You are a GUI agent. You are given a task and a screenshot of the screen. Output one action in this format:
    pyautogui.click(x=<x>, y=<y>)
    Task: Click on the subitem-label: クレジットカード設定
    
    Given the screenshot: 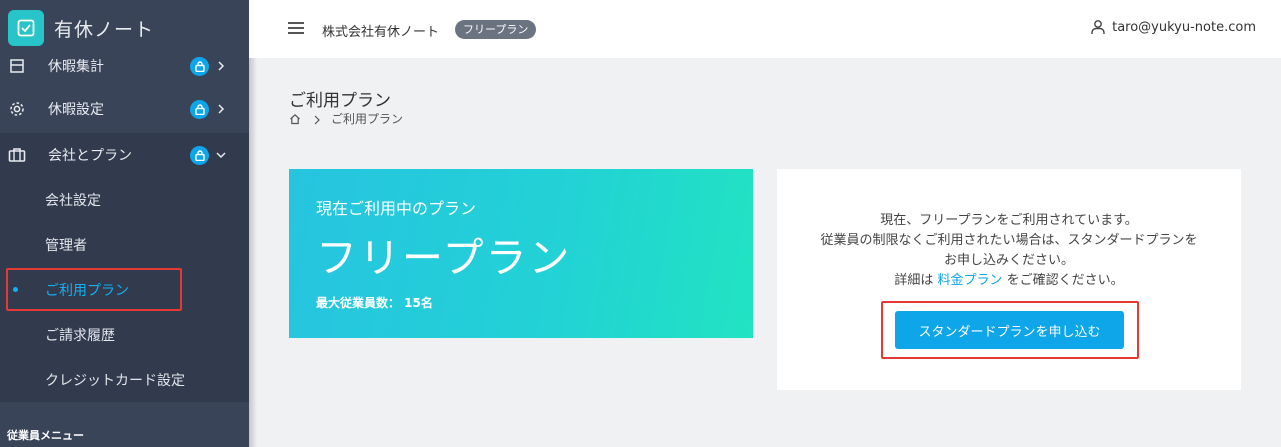 What is the action you would take?
    pyautogui.click(x=115, y=380)
    